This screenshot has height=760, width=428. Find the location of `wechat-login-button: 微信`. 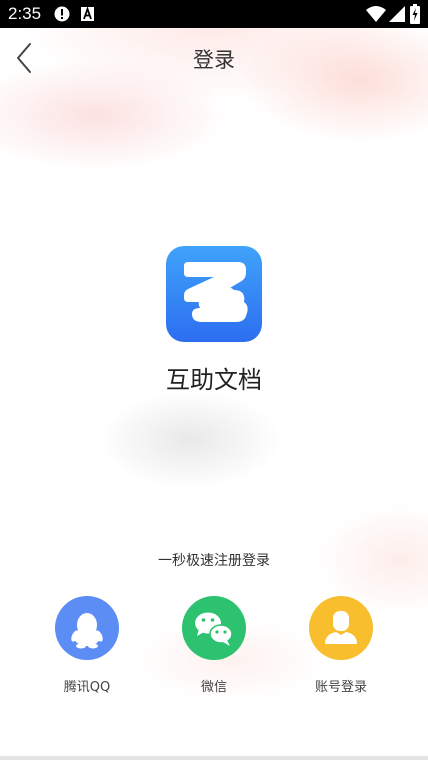

wechat-login-button: 微信 is located at coordinates (214, 646).